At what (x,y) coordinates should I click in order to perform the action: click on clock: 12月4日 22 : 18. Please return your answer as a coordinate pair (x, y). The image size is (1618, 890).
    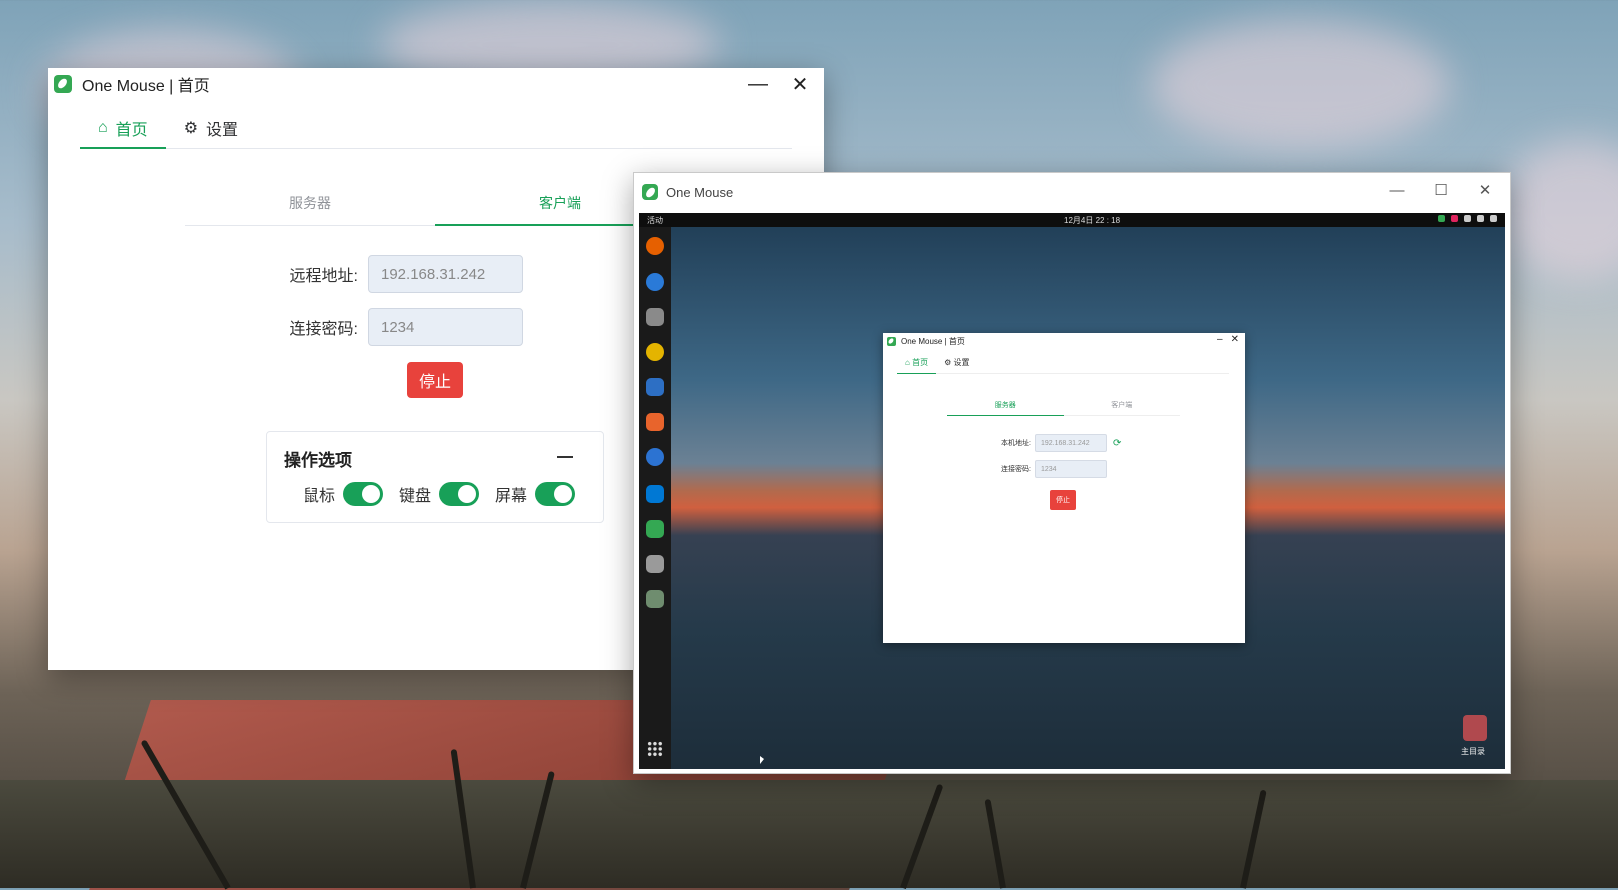
    Looking at the image, I should click on (1092, 220).